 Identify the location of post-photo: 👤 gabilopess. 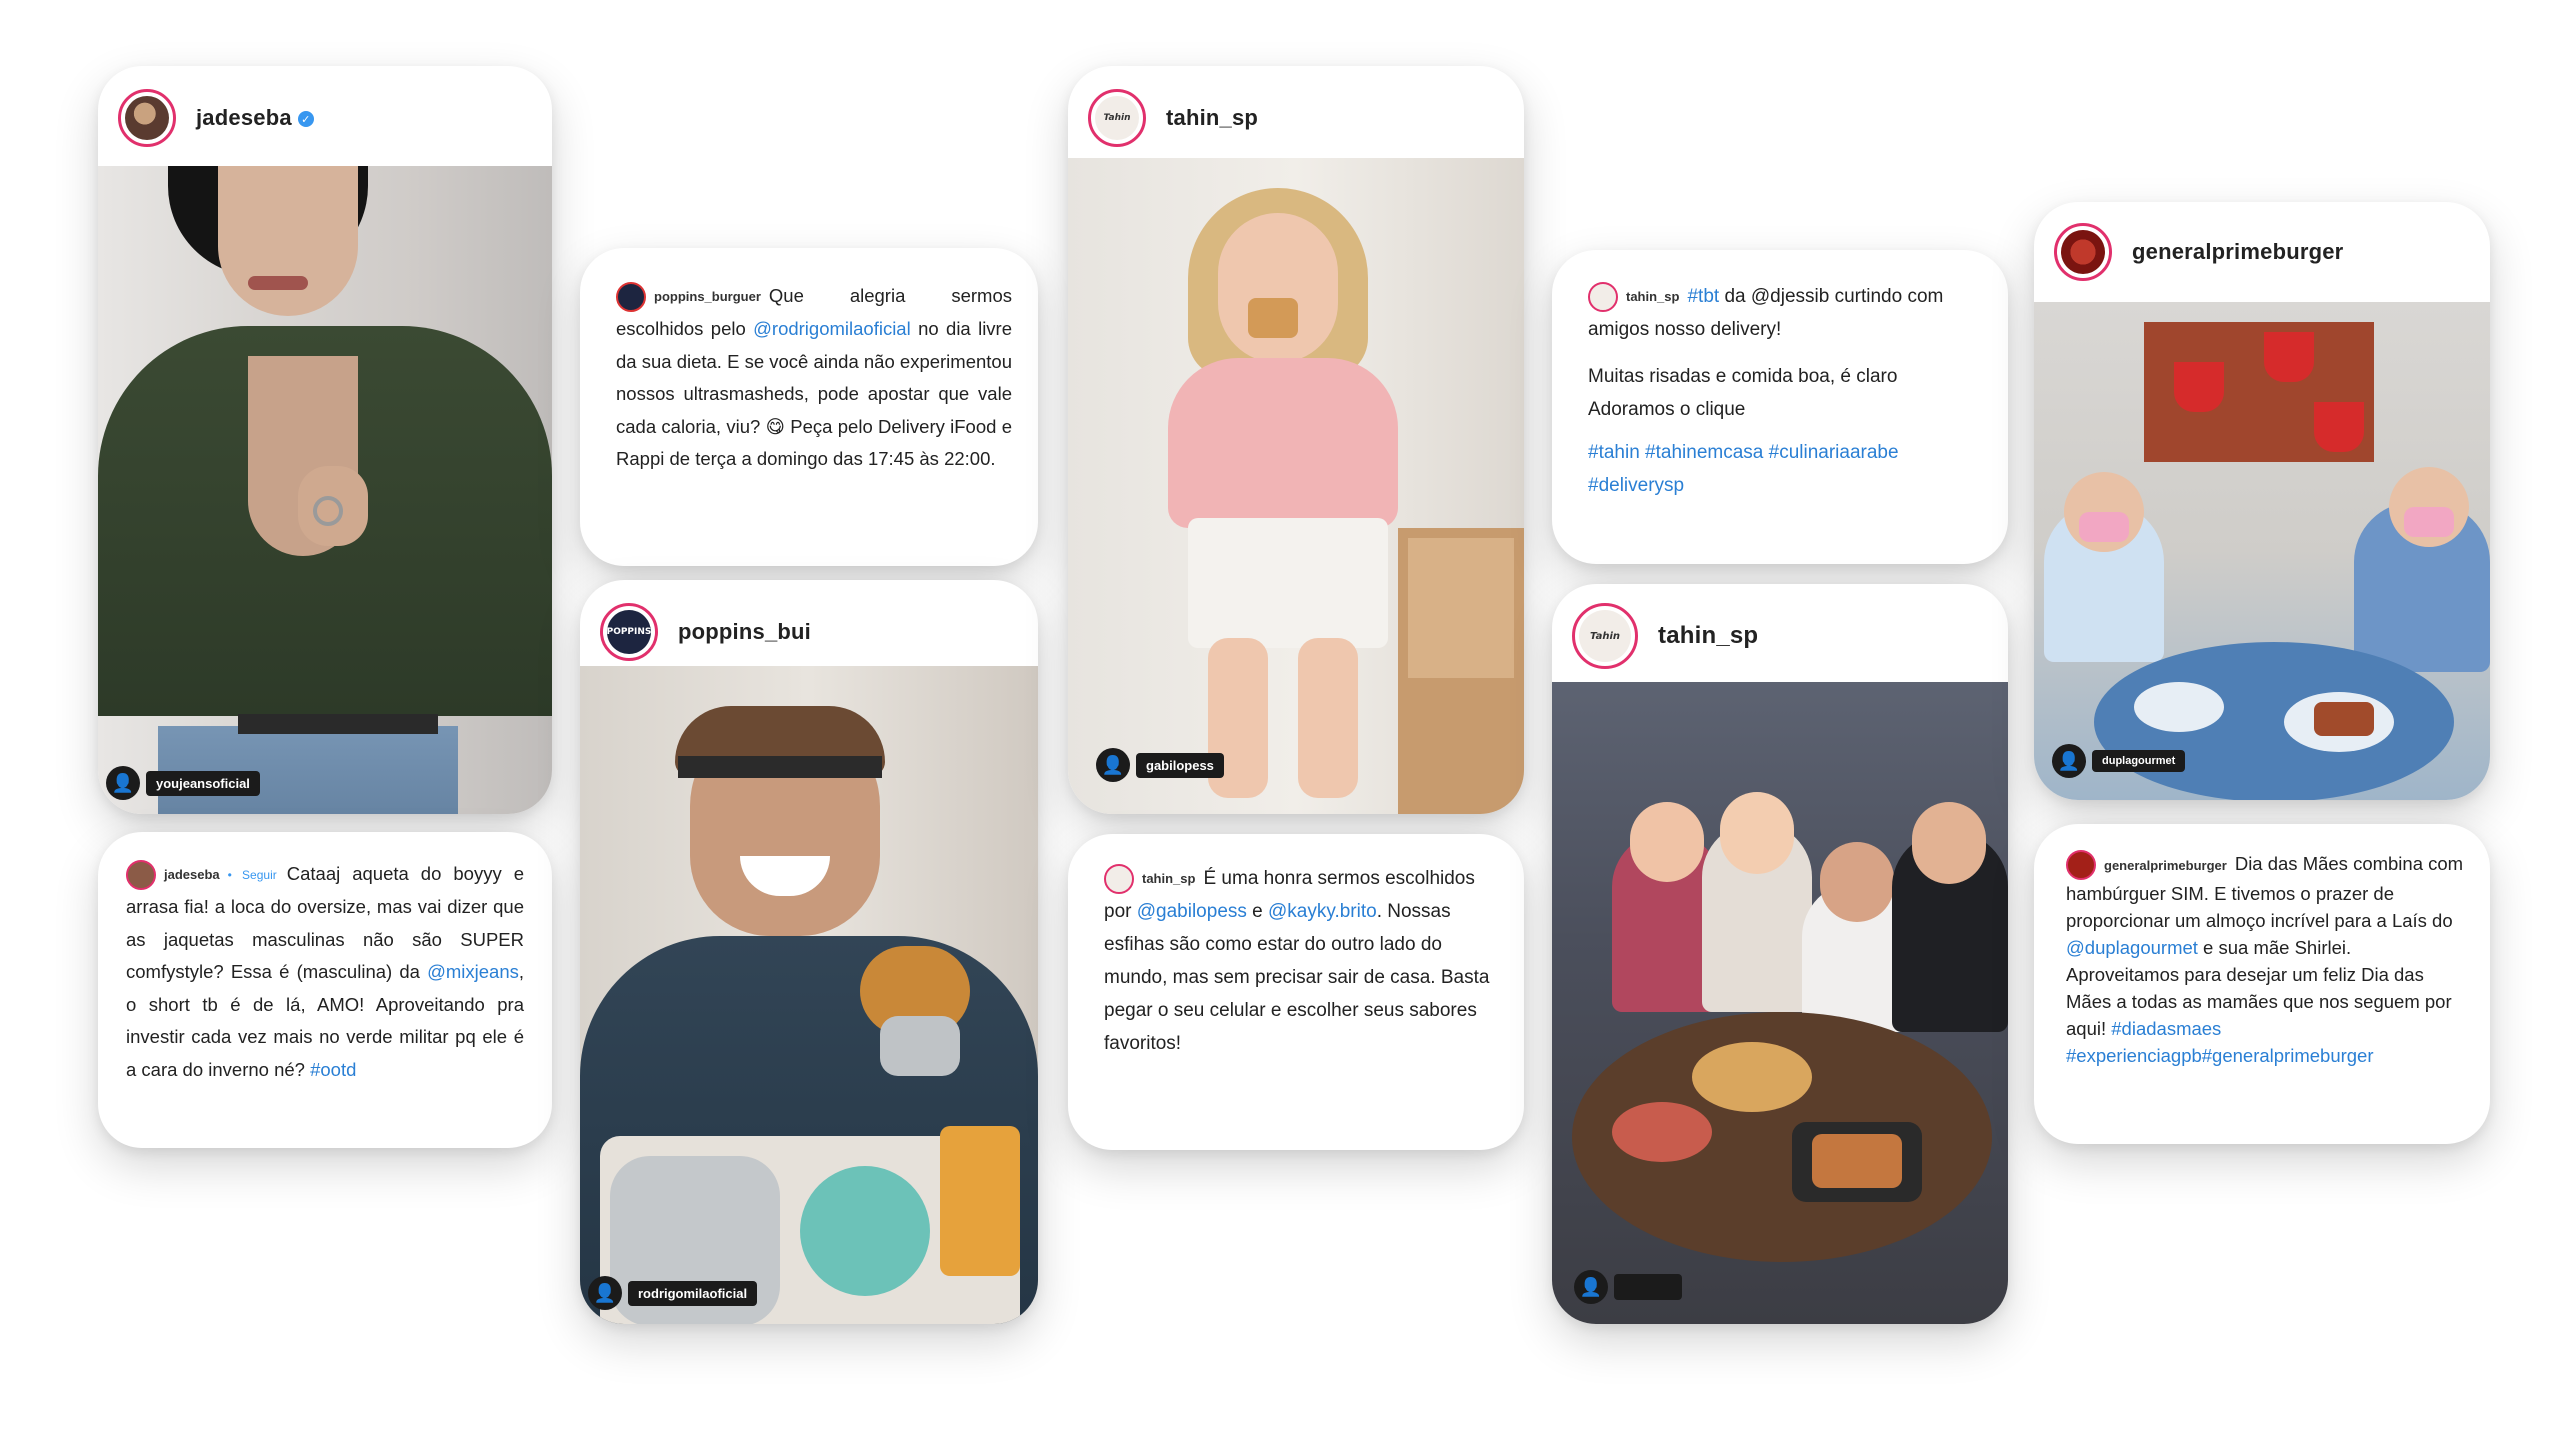
(1296, 486).